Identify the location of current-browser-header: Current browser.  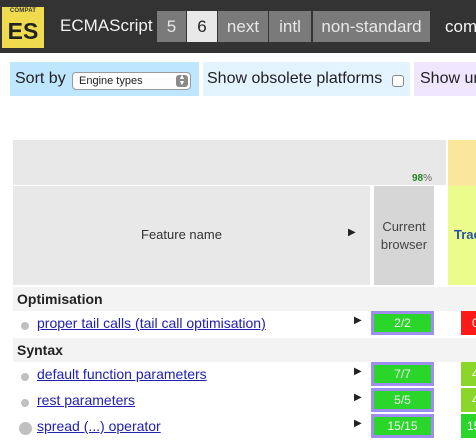
(404, 236).